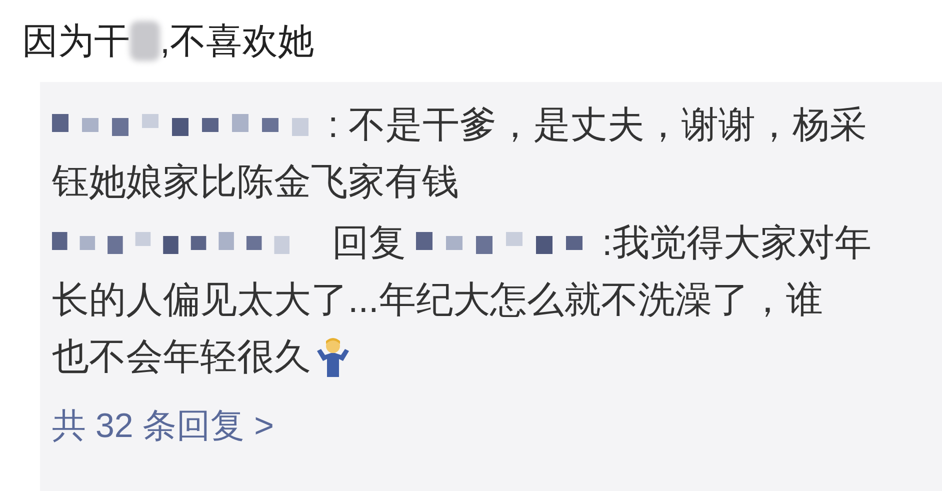 This screenshot has height=491, width=942. Describe the element at coordinates (181, 357) in the screenshot. I see `comment-text: 也不会年轻很久` at that location.